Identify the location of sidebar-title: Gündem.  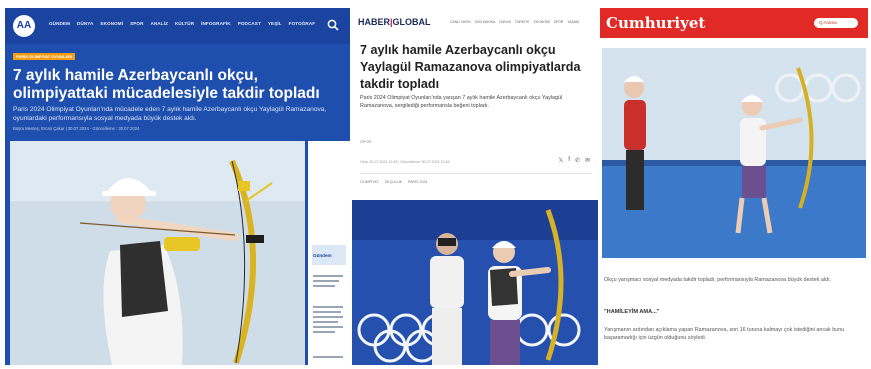
(322, 255).